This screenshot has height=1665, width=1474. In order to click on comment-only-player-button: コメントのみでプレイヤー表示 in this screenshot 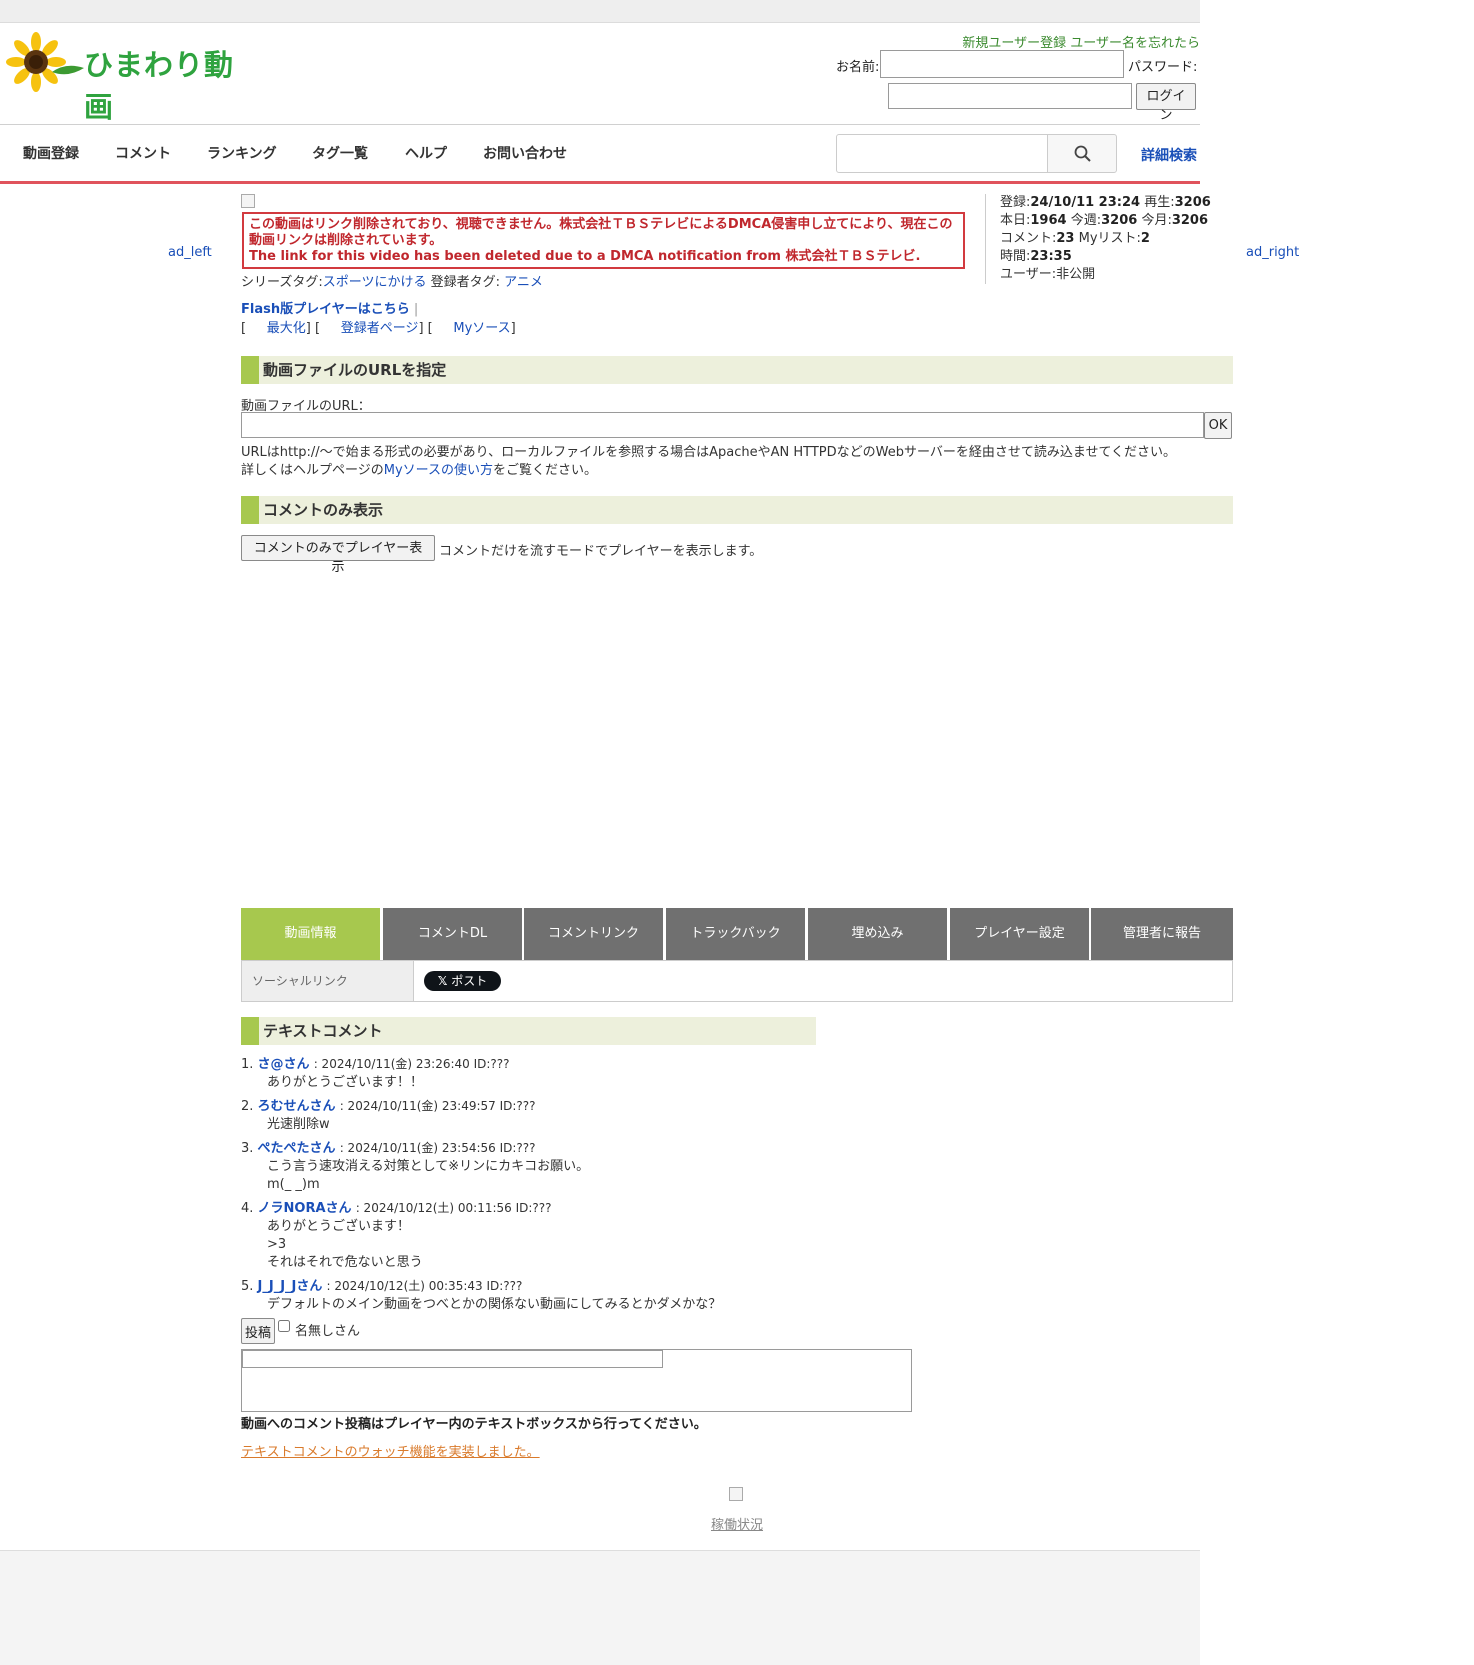, I will do `click(338, 555)`.